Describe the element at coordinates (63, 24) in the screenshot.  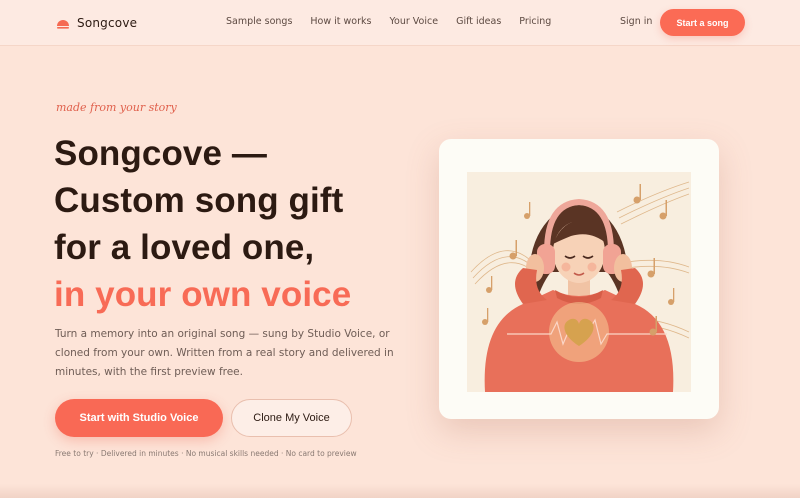
I see `half-sun-icon` at that location.